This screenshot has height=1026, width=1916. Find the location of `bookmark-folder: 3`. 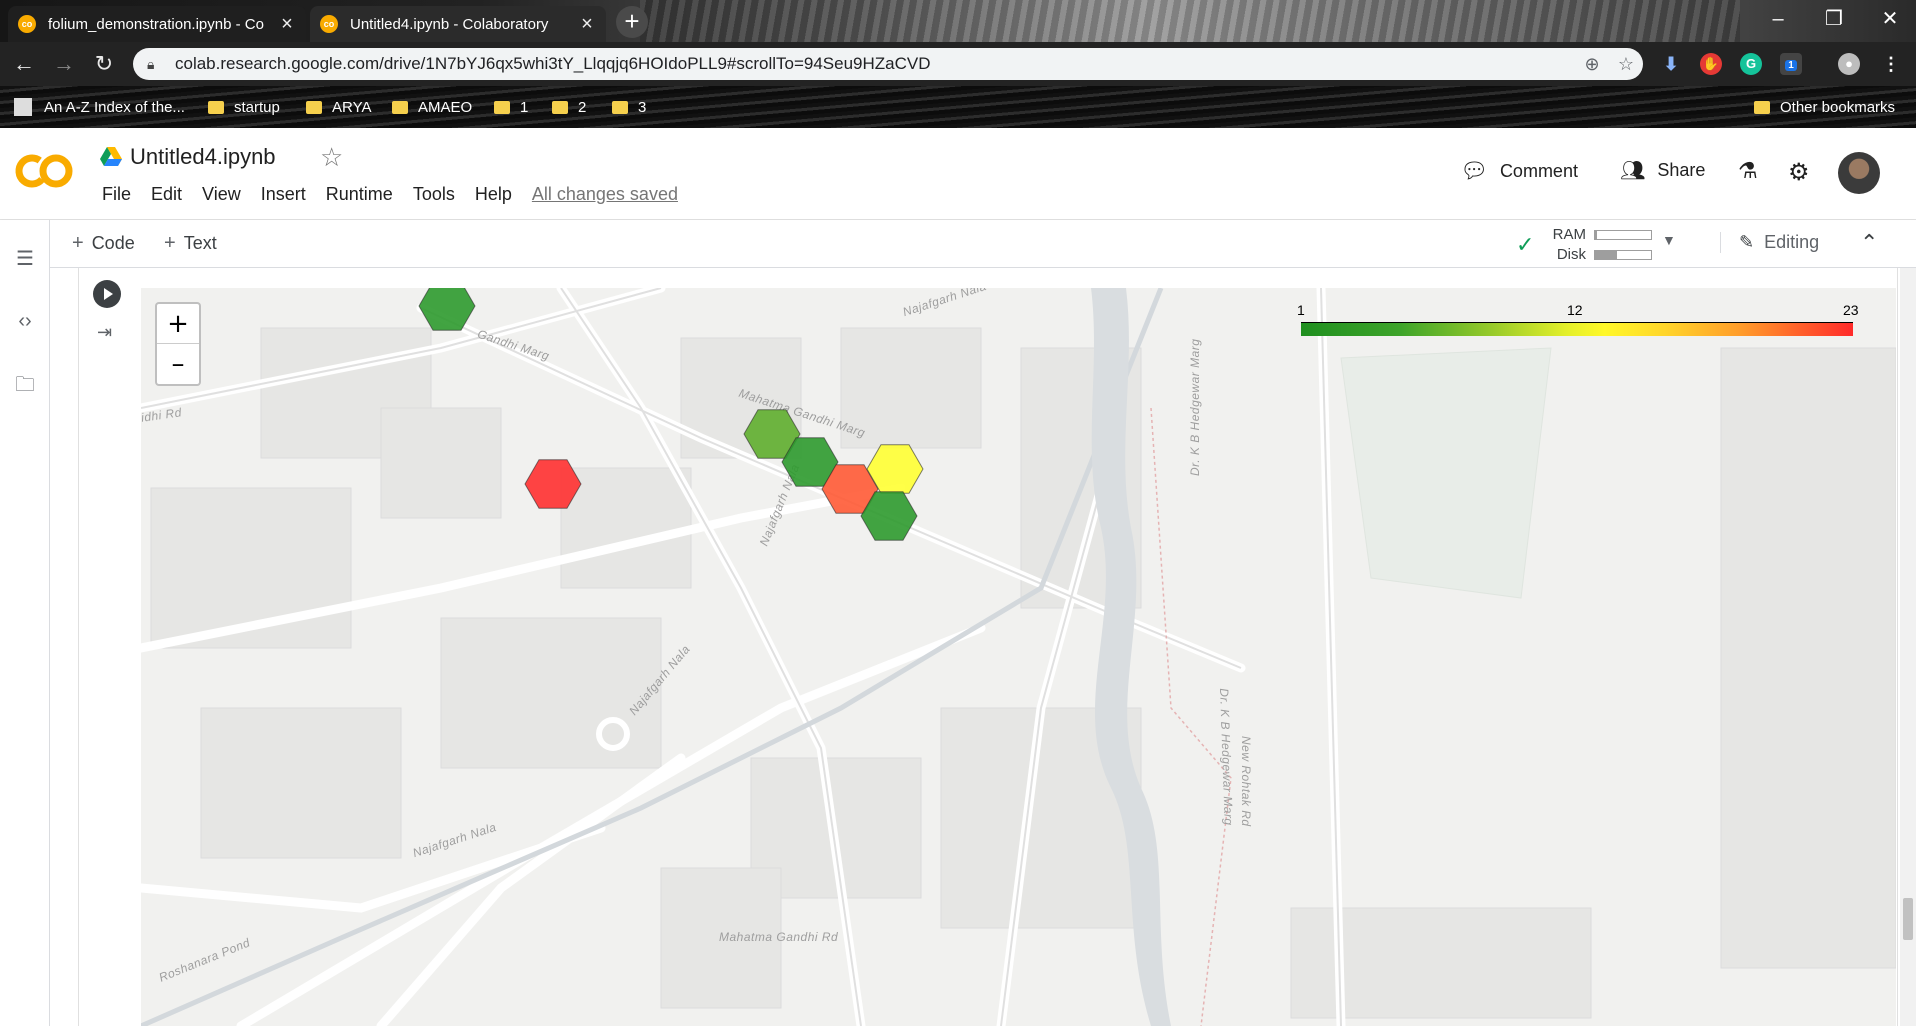

bookmark-folder: 3 is located at coordinates (629, 107).